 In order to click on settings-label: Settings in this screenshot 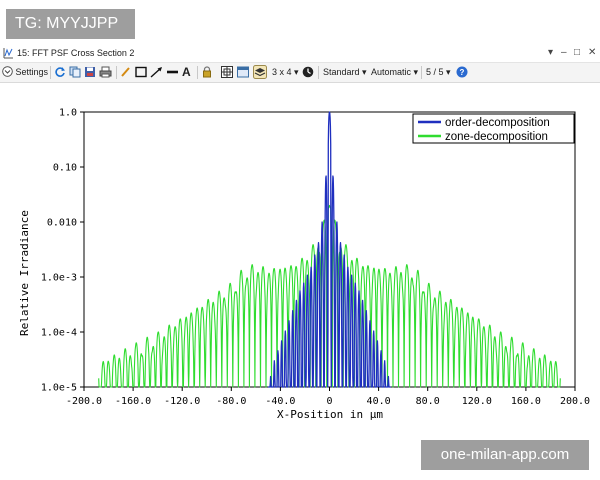, I will do `click(32, 72)`.